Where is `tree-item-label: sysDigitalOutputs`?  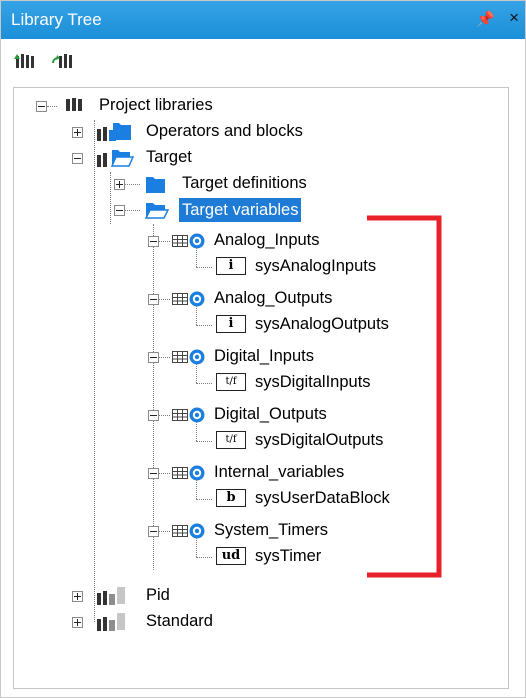 tree-item-label: sysDigitalOutputs is located at coordinates (319, 440).